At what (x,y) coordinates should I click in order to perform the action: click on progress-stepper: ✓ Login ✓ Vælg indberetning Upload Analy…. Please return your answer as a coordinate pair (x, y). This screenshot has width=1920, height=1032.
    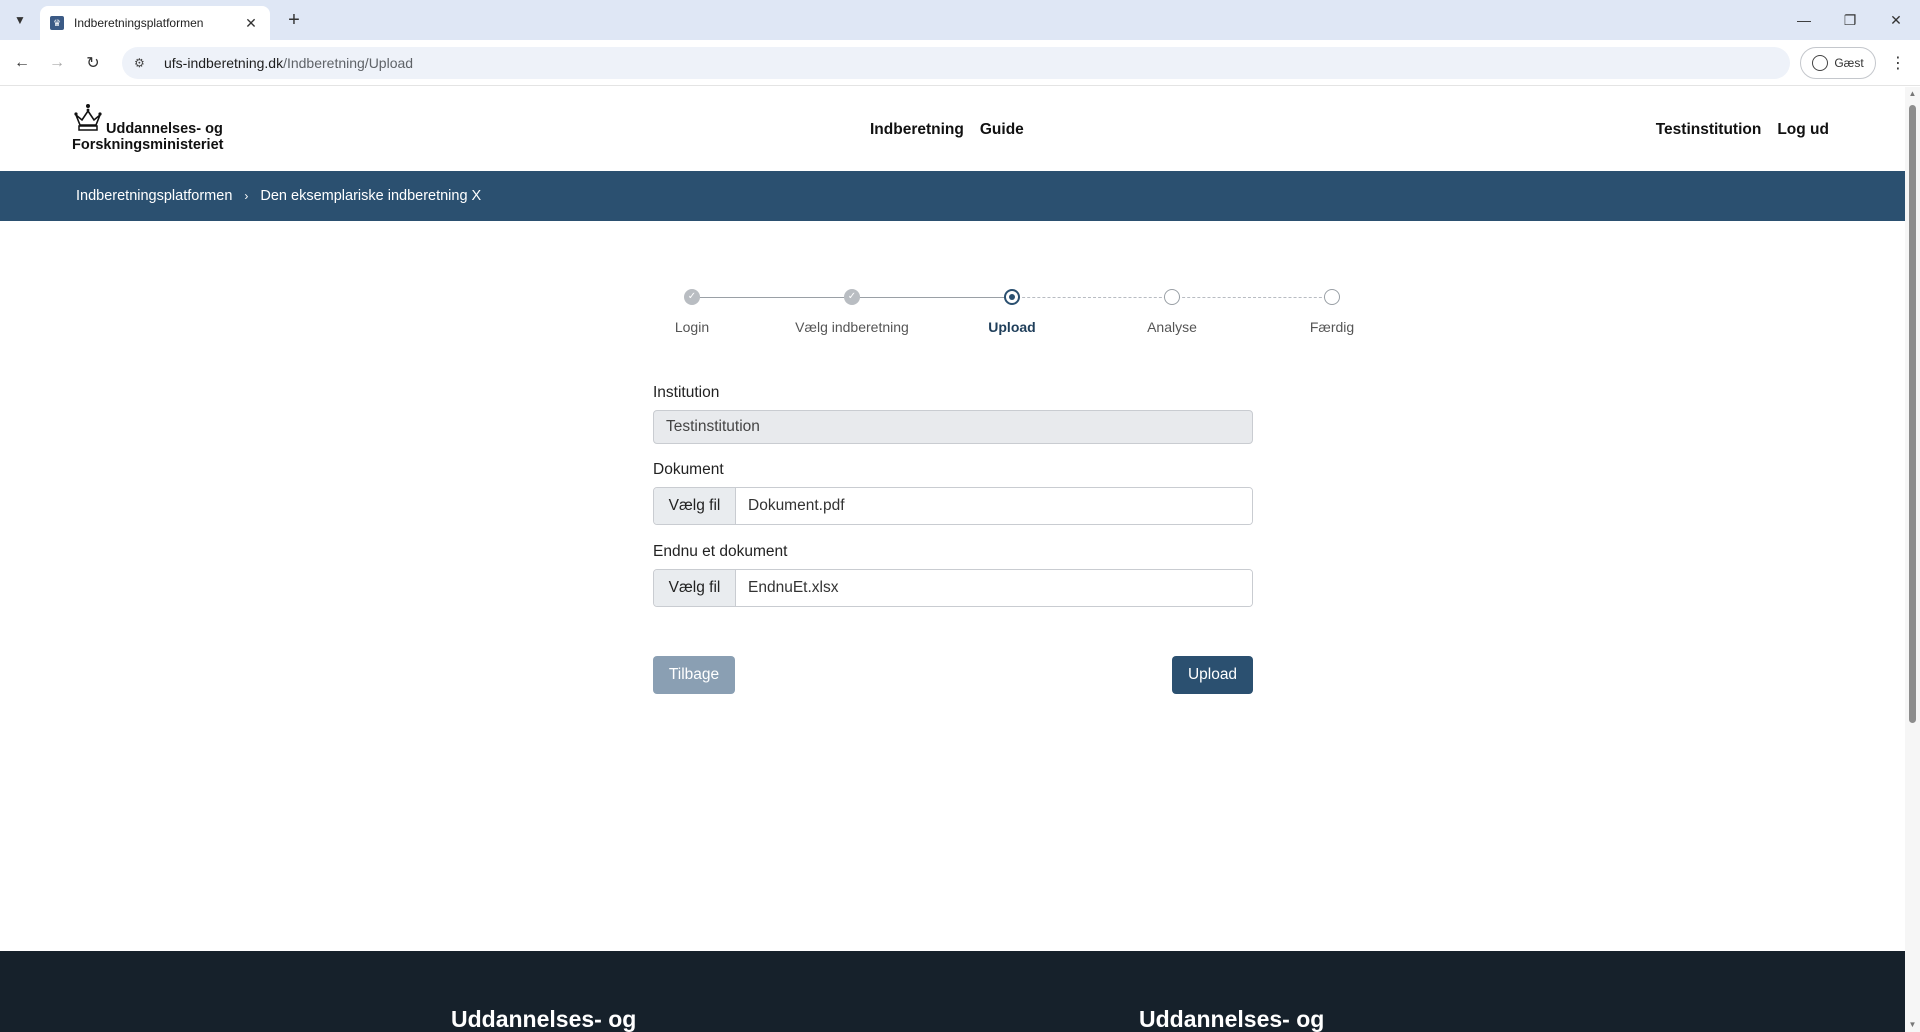
    Looking at the image, I should click on (983, 317).